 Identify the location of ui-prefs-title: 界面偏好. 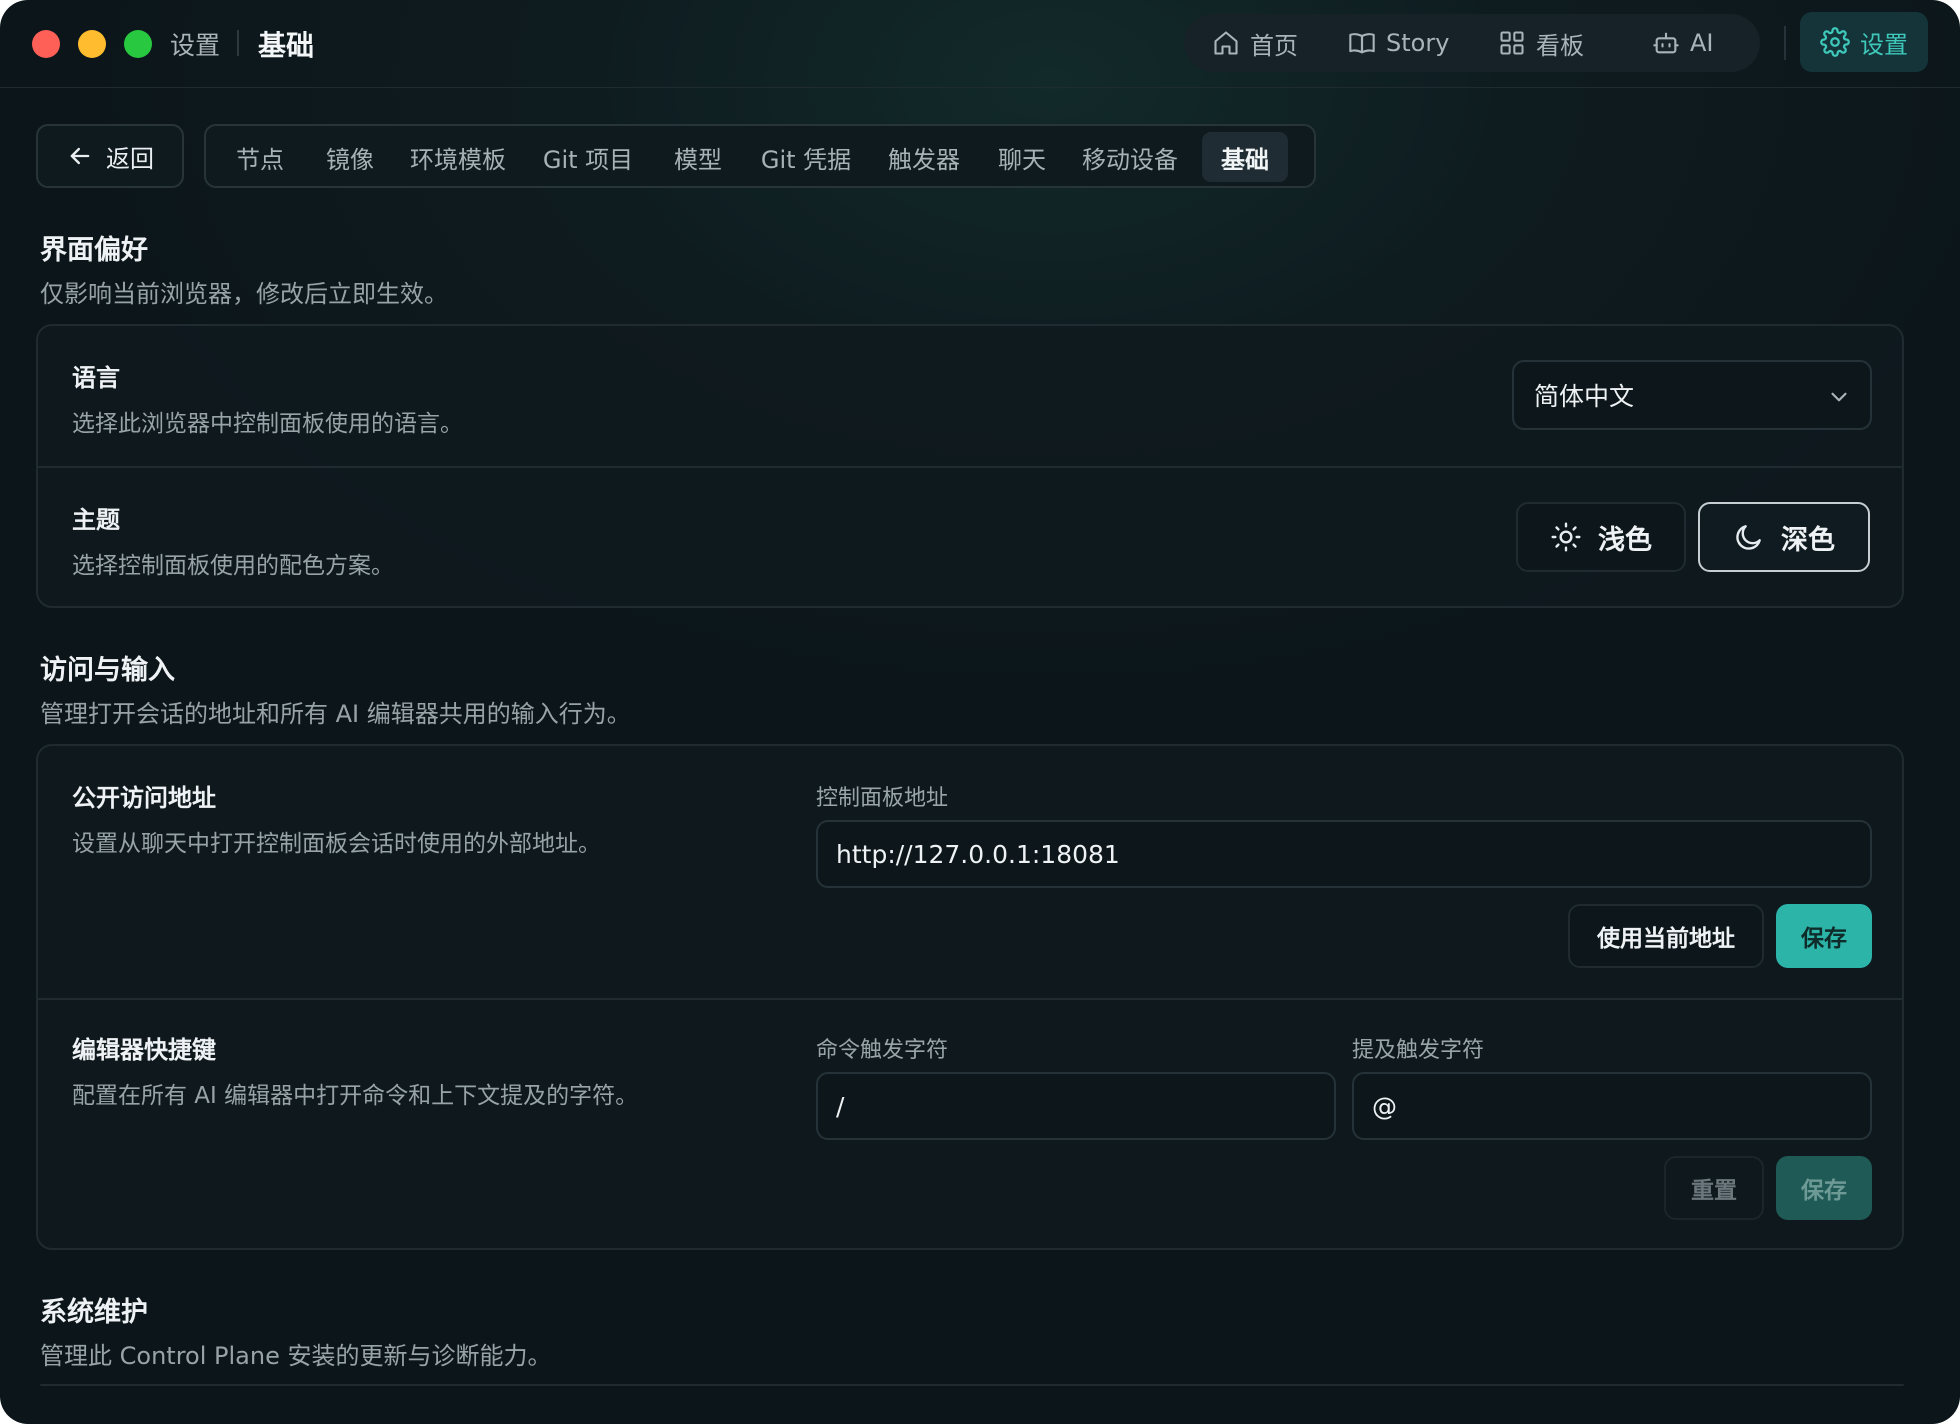
(94, 250).